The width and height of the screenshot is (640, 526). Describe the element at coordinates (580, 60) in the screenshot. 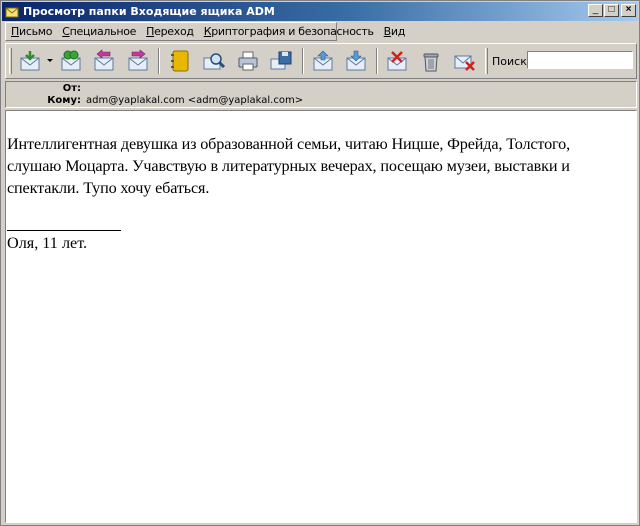

I see `search-input` at that location.